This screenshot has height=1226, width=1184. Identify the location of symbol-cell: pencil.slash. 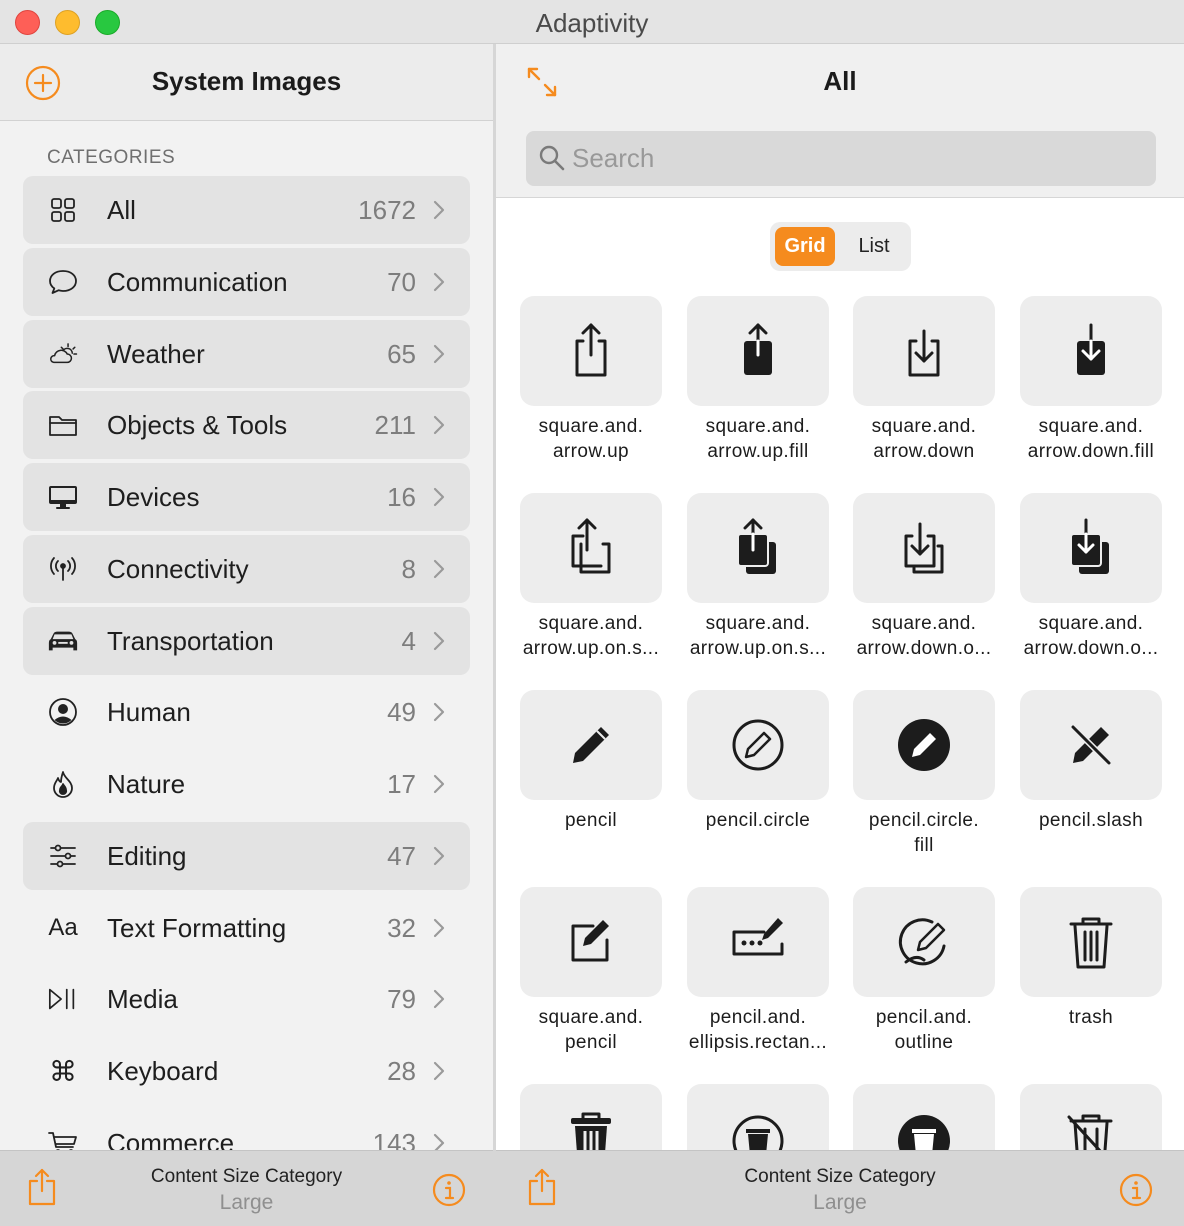
(1091, 761).